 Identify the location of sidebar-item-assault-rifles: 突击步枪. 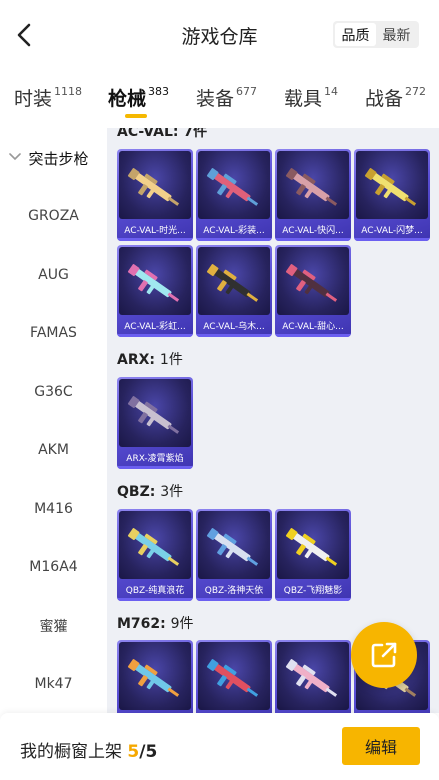
(53, 158).